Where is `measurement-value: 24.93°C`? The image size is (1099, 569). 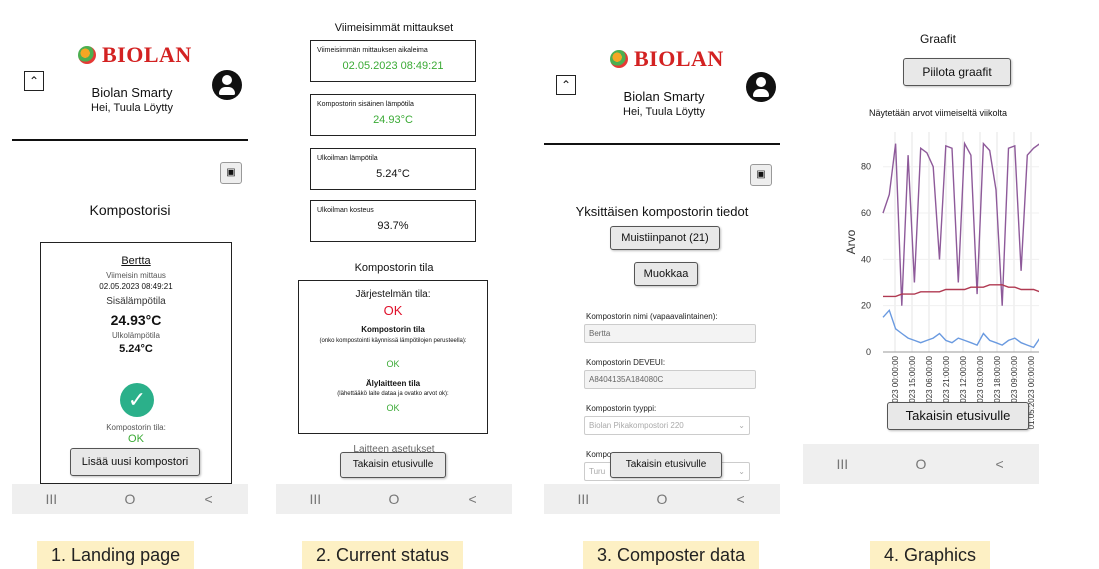
measurement-value: 24.93°C is located at coordinates (393, 120).